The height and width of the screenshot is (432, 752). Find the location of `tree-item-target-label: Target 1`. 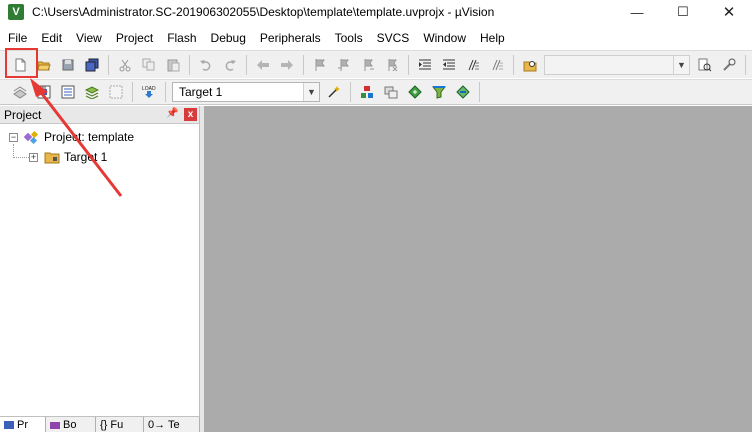

tree-item-target-label: Target 1 is located at coordinates (86, 157).